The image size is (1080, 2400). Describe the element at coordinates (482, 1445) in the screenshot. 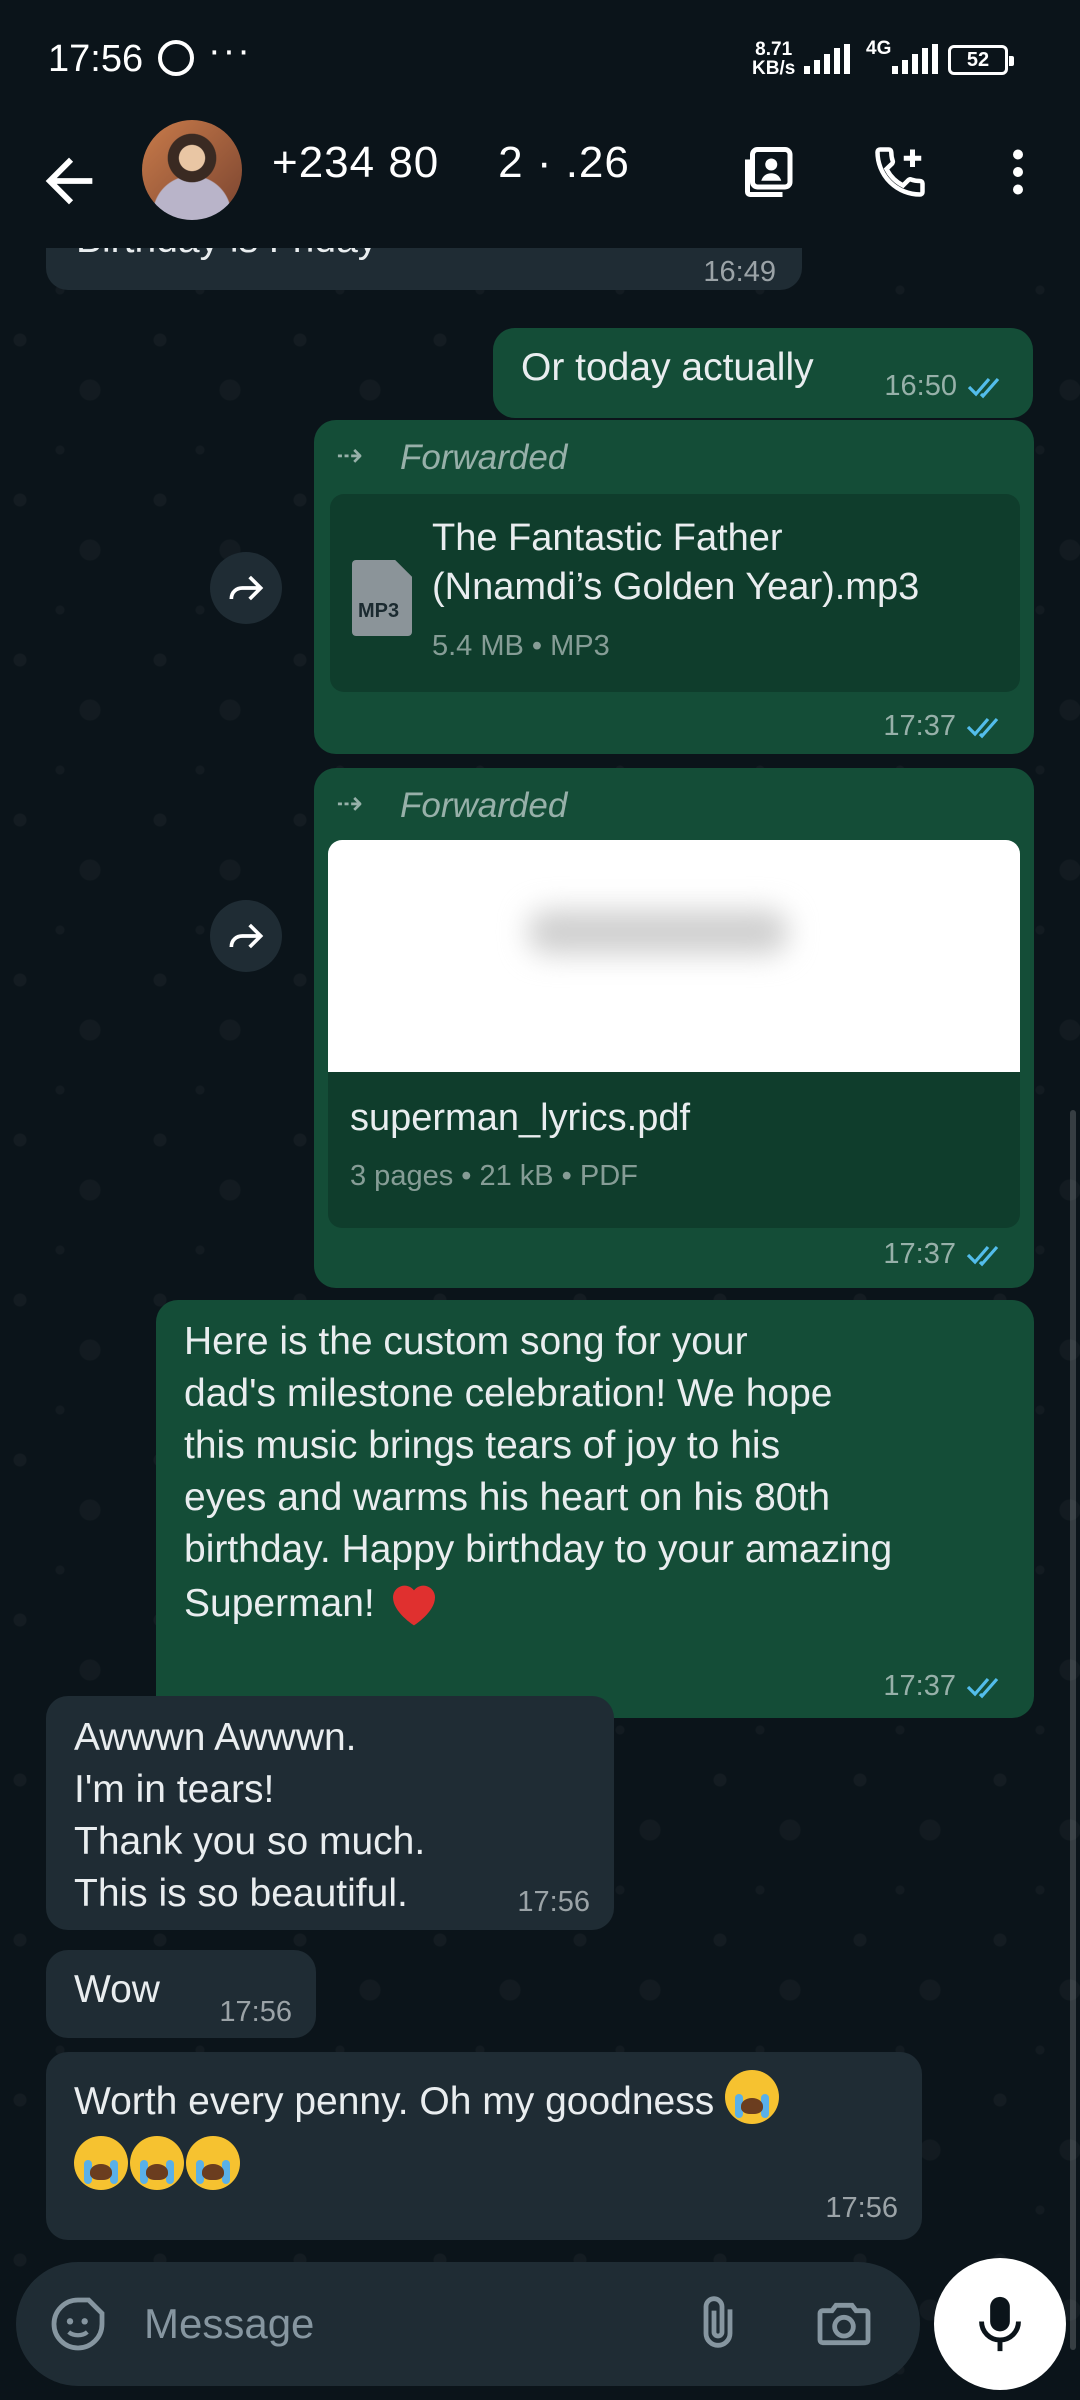

I see `message-line: this music brings tears of joy to his` at that location.